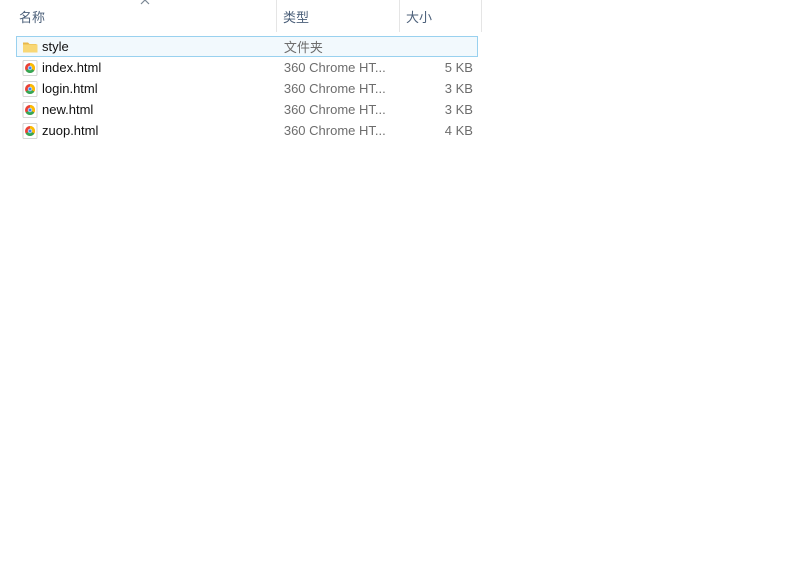 This screenshot has height=582, width=800. I want to click on column-header-size-label: 大小, so click(419, 17).